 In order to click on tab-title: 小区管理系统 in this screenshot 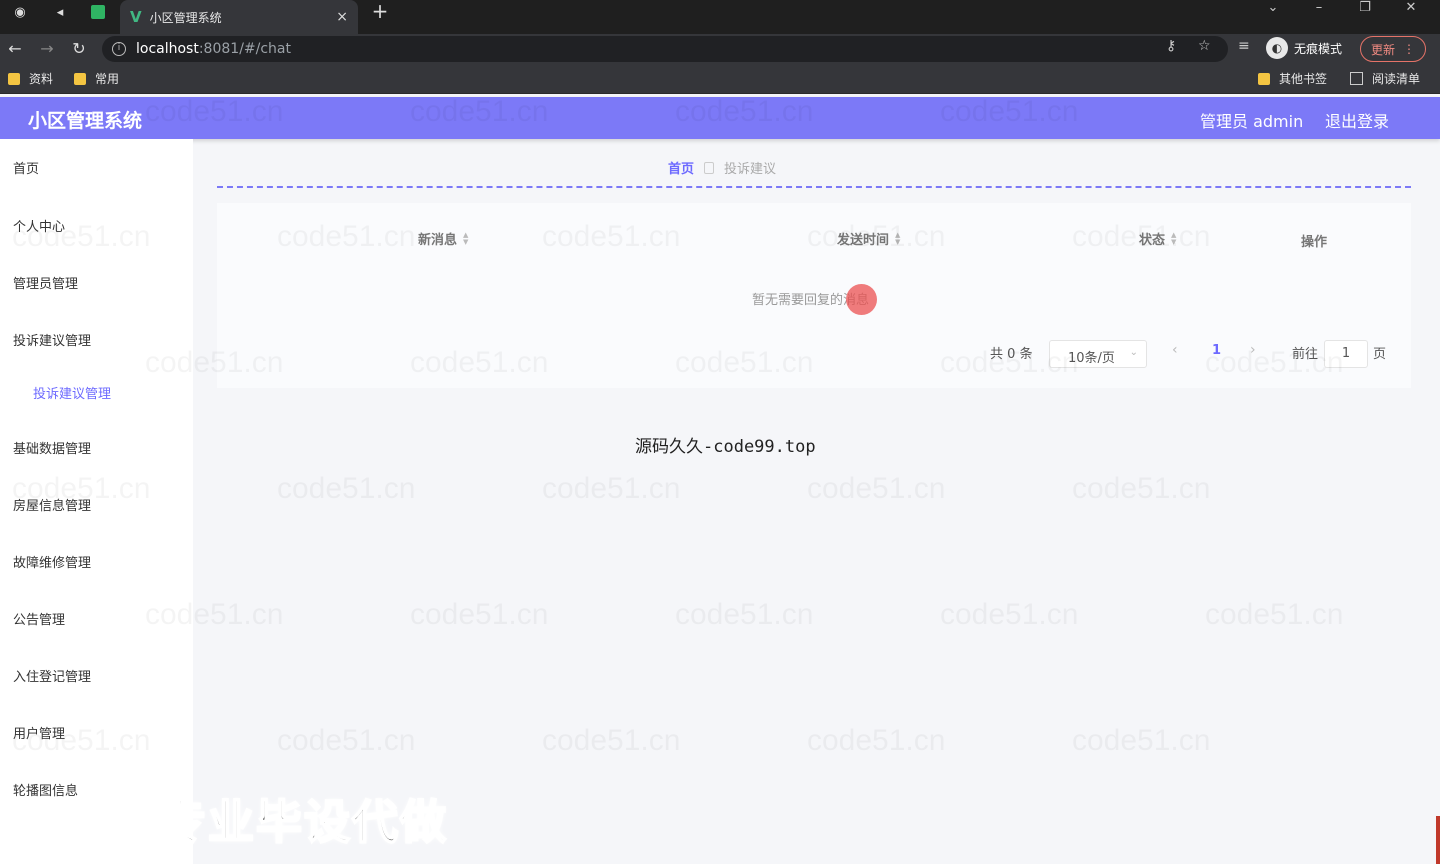, I will do `click(185, 17)`.